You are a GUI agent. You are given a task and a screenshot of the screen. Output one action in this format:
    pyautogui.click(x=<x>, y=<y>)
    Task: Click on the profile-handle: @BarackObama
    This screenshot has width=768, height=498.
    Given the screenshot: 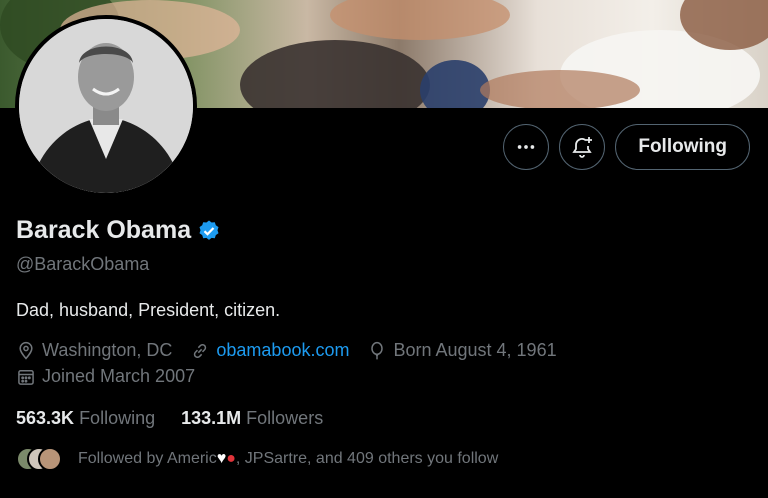 What is the action you would take?
    pyautogui.click(x=83, y=264)
    